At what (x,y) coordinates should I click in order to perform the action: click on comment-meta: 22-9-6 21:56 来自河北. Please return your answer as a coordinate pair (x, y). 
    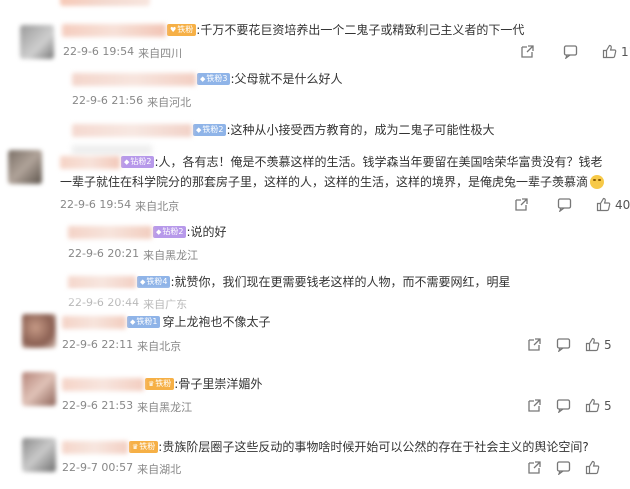
    Looking at the image, I should click on (131, 102).